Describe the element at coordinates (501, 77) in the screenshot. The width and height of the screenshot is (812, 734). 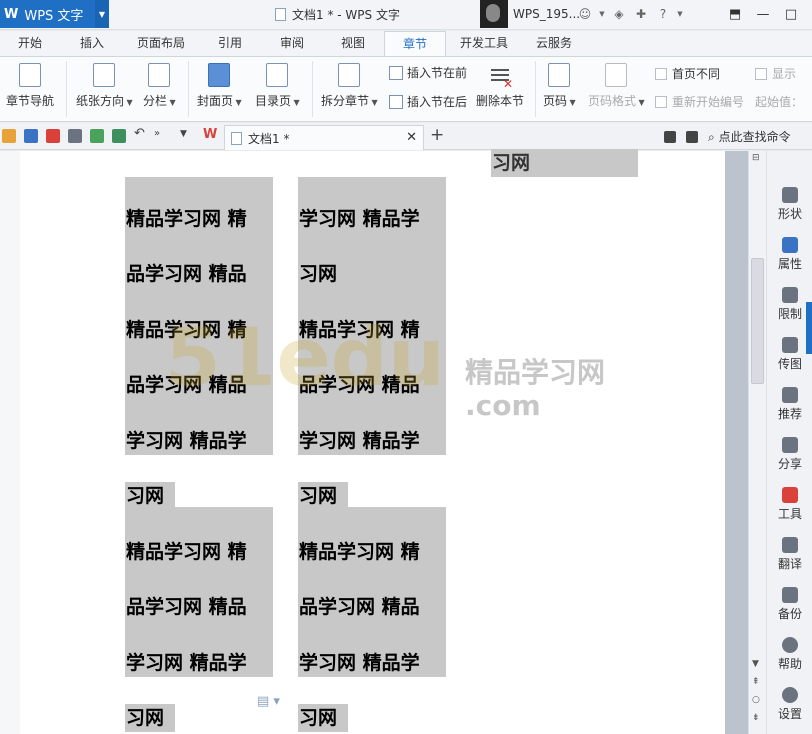
I see `delete-section-icon` at that location.